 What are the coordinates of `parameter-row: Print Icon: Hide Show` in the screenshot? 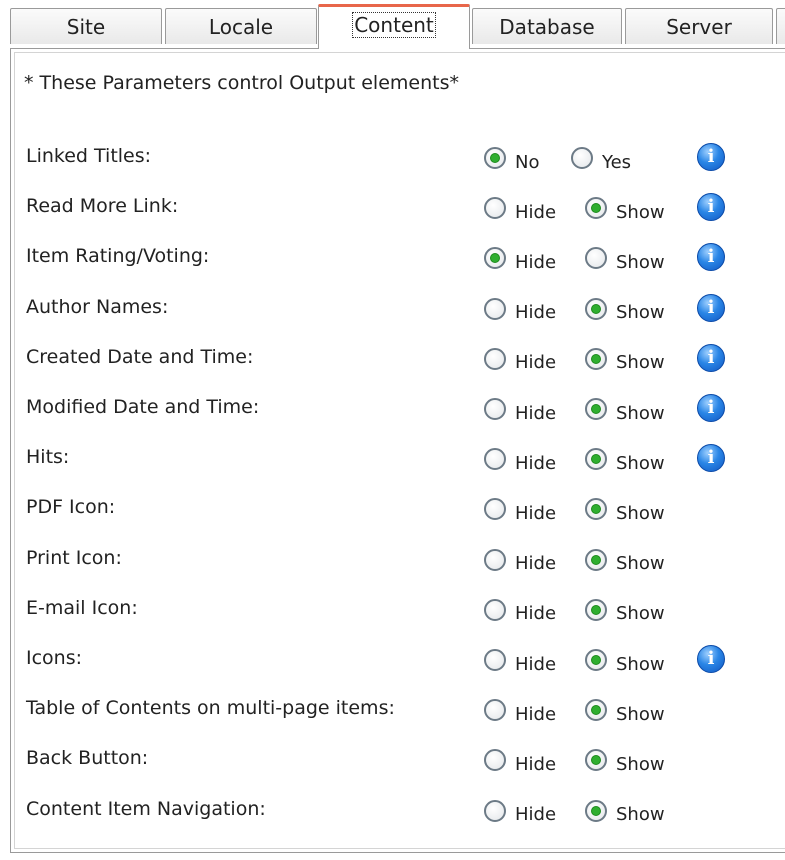 It's located at (392, 562).